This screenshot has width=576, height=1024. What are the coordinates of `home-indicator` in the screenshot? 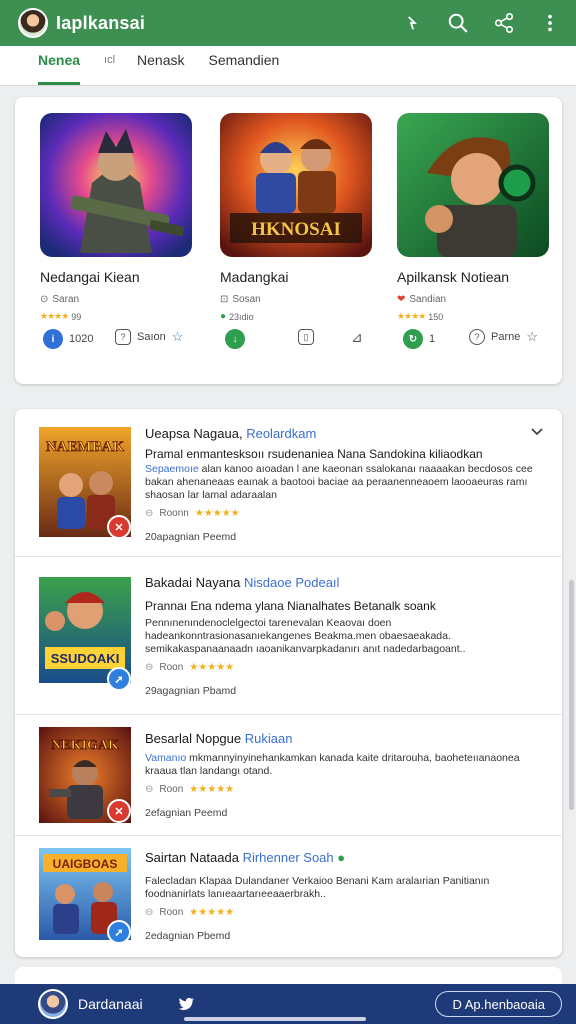 It's located at (275, 1019).